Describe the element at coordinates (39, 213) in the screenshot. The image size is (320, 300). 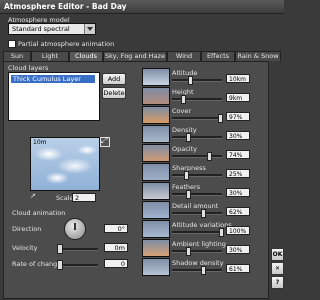
I see `cloud-animation-label: Cloud animation` at that location.